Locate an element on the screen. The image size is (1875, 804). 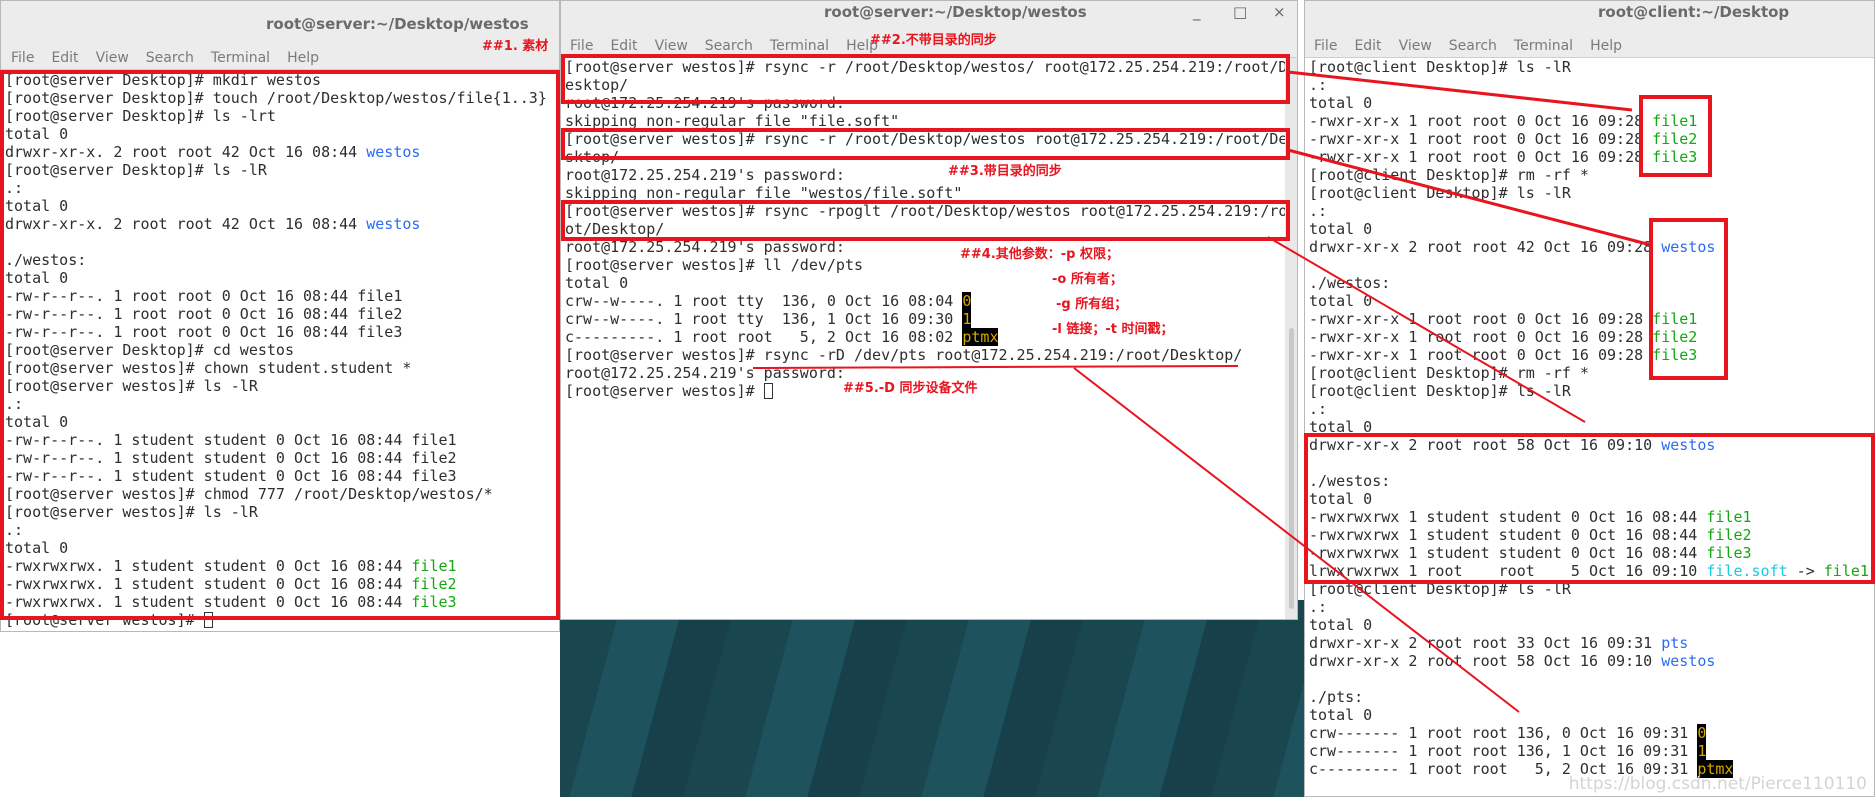
window-title: root@server:~/Desktop/westos is located at coordinates (397, 24).